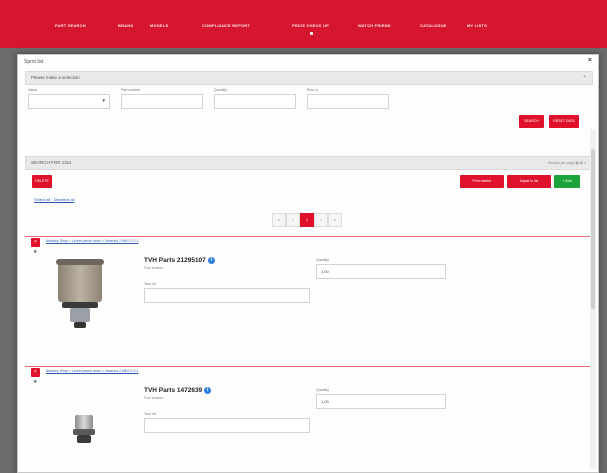 The height and width of the screenshot is (473, 607). What do you see at coordinates (567, 163) in the screenshot?
I see `results-per-page: Results per page ▦ ▤ ×` at bounding box center [567, 163].